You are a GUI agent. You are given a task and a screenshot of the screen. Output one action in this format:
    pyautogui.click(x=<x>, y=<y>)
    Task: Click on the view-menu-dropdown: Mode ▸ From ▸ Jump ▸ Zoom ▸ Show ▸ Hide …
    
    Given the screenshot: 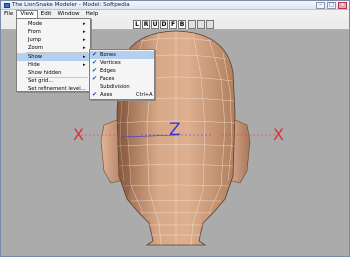 What is the action you would take?
    pyautogui.click(x=53, y=55)
    